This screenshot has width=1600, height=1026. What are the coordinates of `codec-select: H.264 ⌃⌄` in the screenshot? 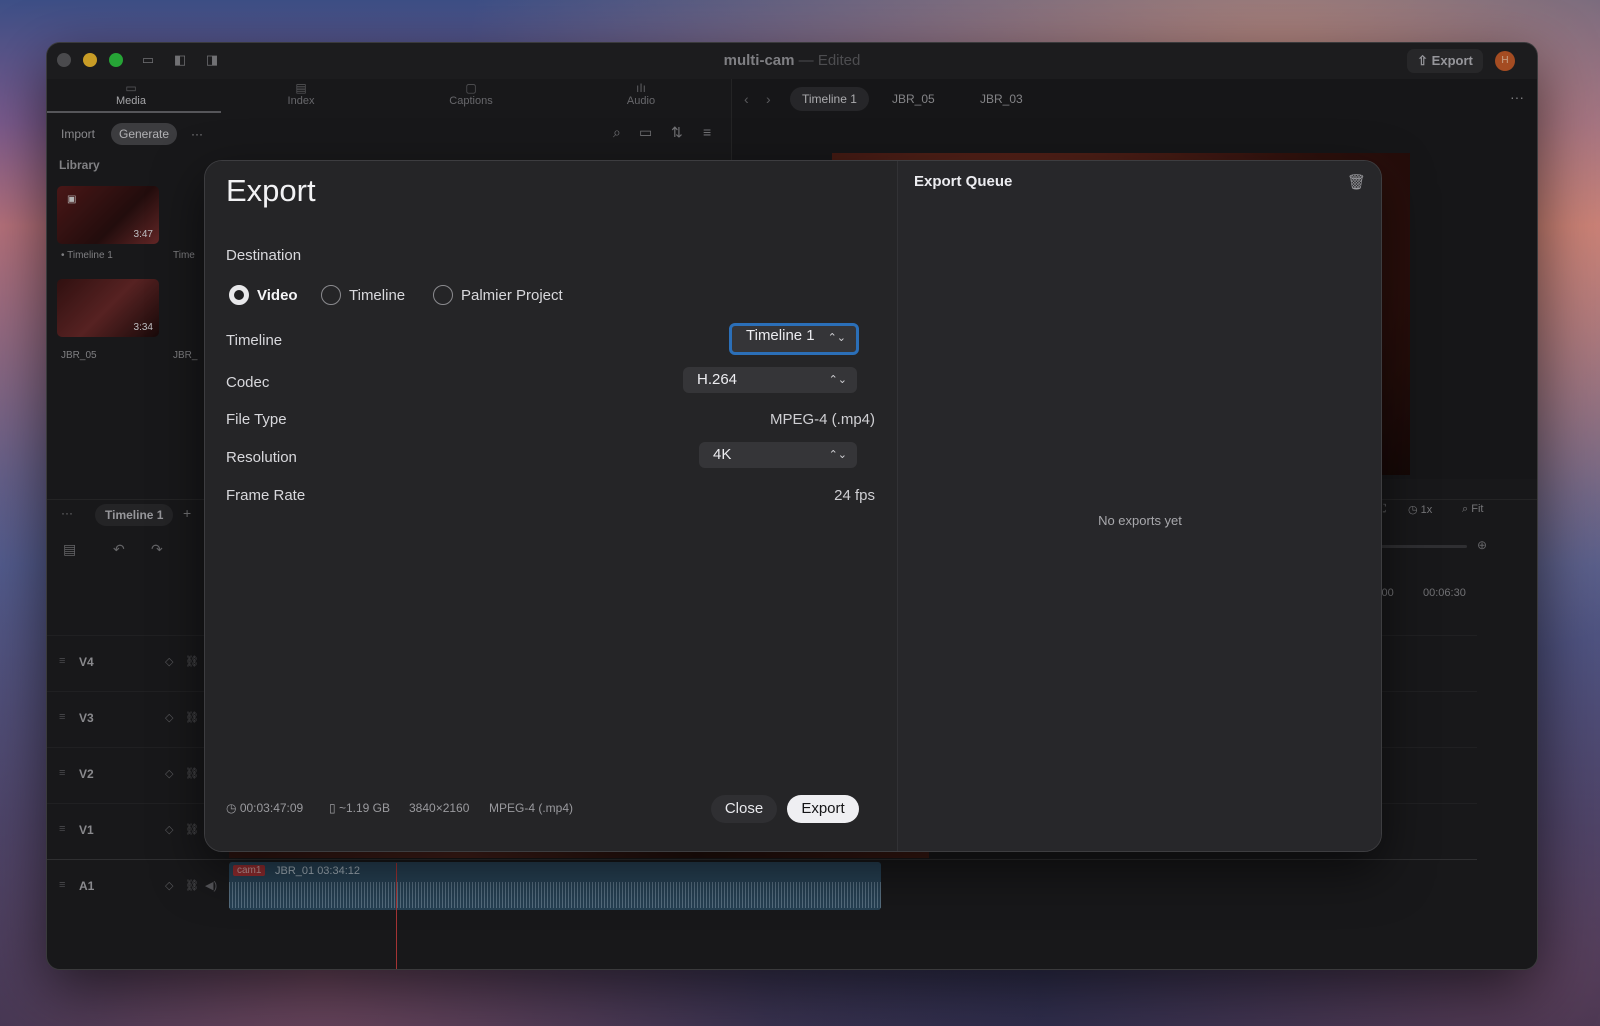 It's located at (770, 380).